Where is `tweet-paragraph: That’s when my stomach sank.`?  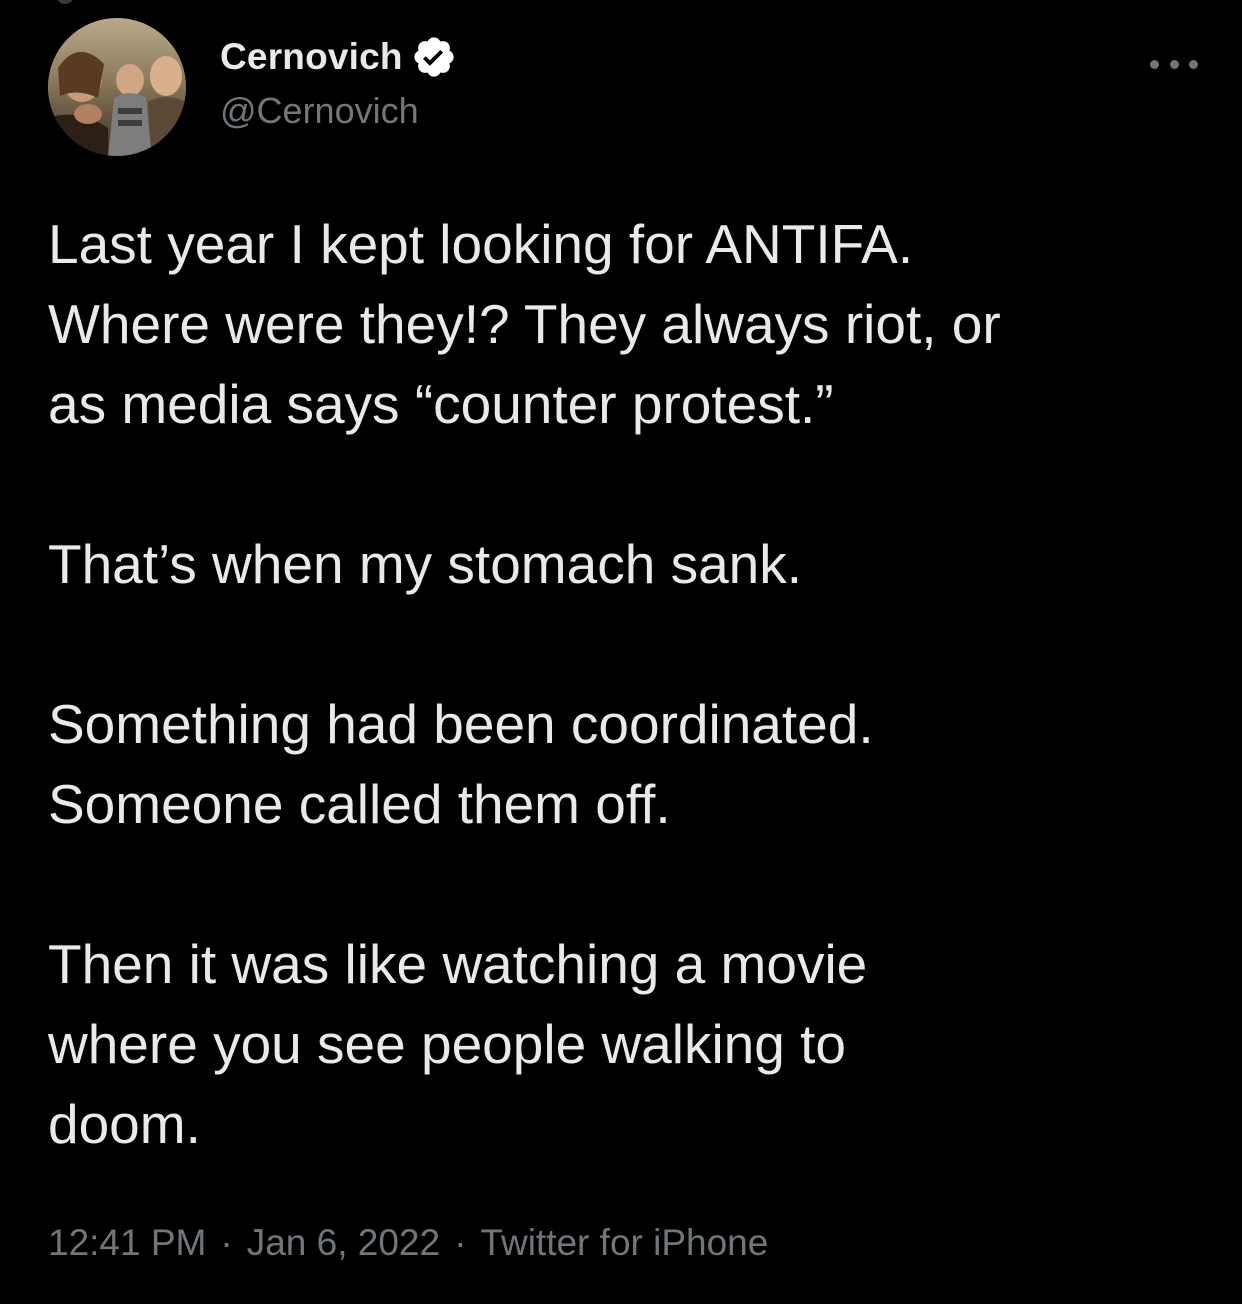 tweet-paragraph: That’s when my stomach sank. is located at coordinates (425, 564).